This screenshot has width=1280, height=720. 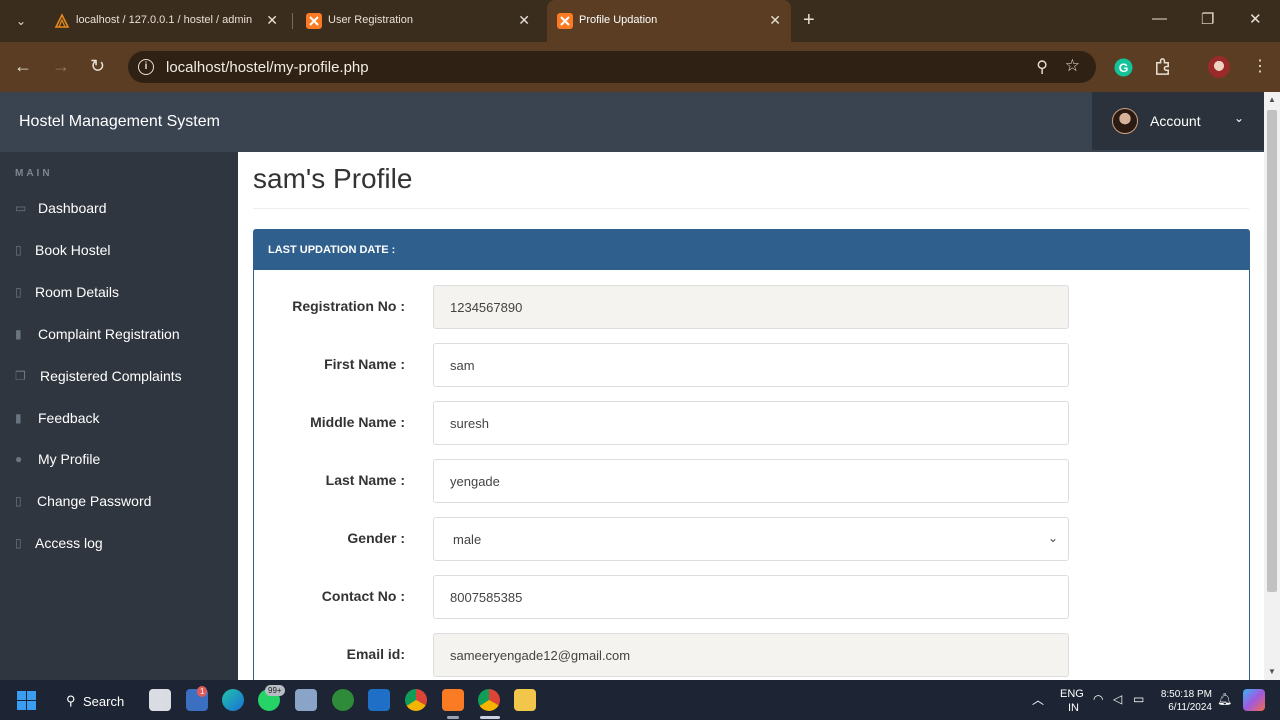 I want to click on tab-user-registration: User Registration ✕, so click(x=418, y=21).